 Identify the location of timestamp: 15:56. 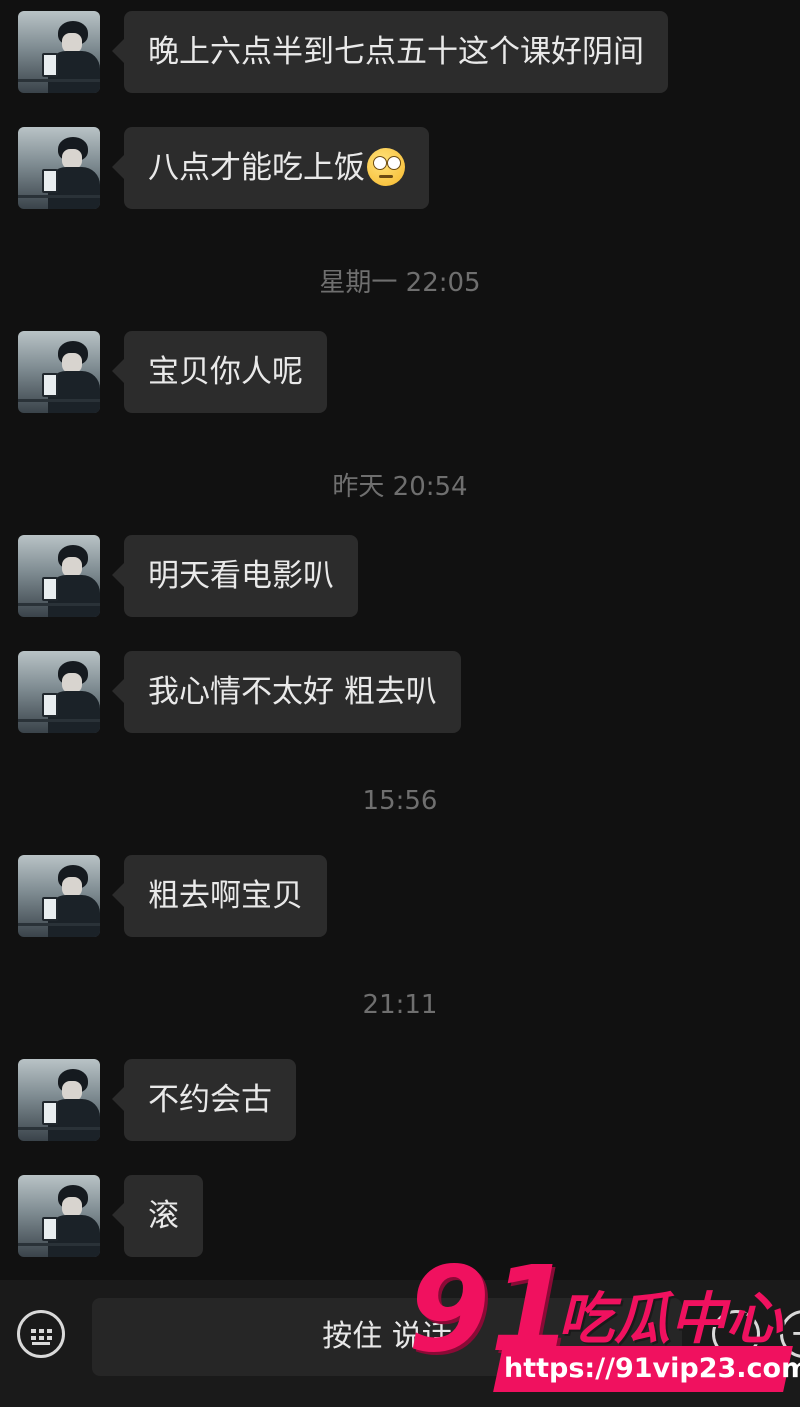
(400, 801).